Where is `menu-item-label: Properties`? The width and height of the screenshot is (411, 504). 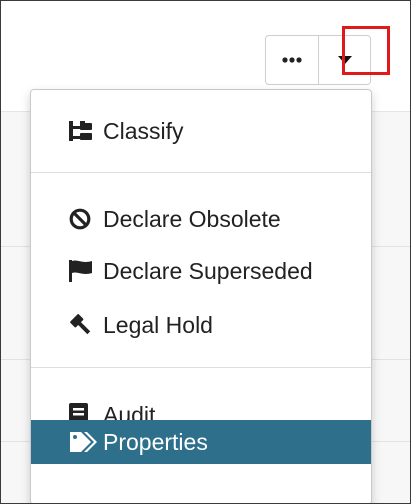
menu-item-label: Properties is located at coordinates (155, 441).